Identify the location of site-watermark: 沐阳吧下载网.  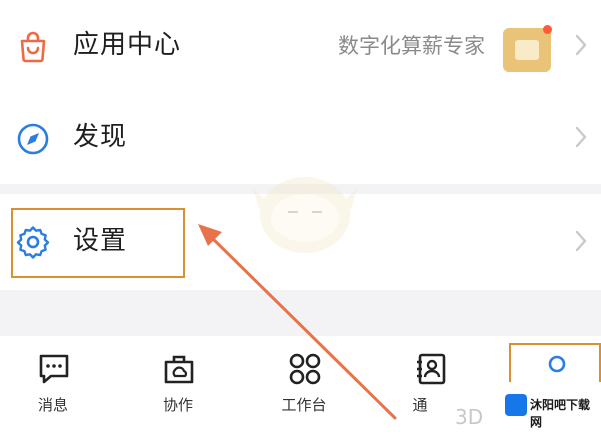
(549, 409).